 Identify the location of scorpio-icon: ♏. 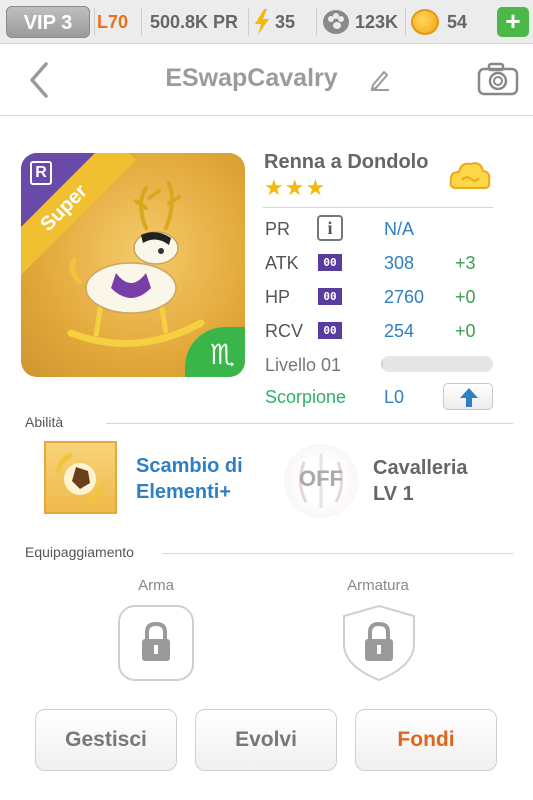
(222, 354).